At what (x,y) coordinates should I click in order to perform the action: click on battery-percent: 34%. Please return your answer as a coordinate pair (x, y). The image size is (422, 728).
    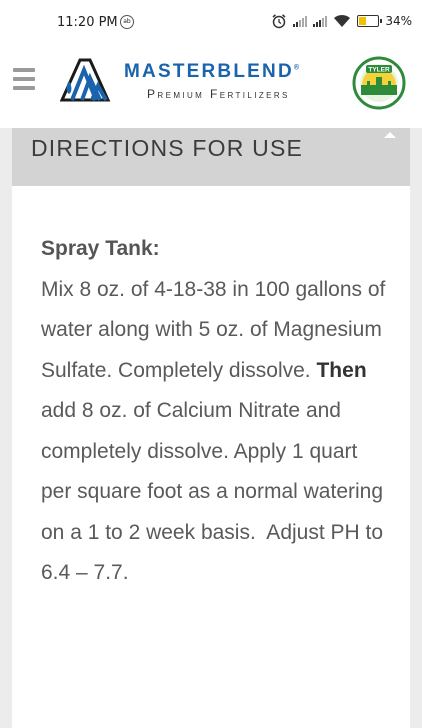
    Looking at the image, I should click on (398, 21).